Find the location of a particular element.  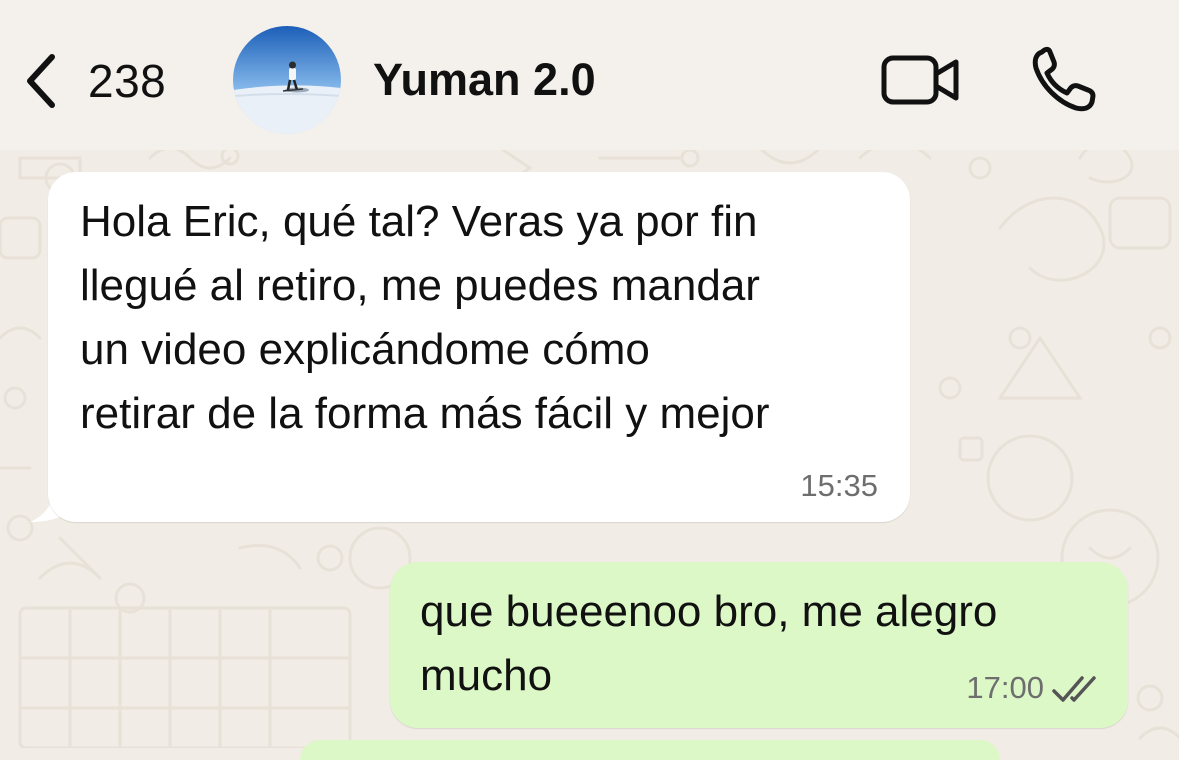

video-call-button is located at coordinates (921, 80).